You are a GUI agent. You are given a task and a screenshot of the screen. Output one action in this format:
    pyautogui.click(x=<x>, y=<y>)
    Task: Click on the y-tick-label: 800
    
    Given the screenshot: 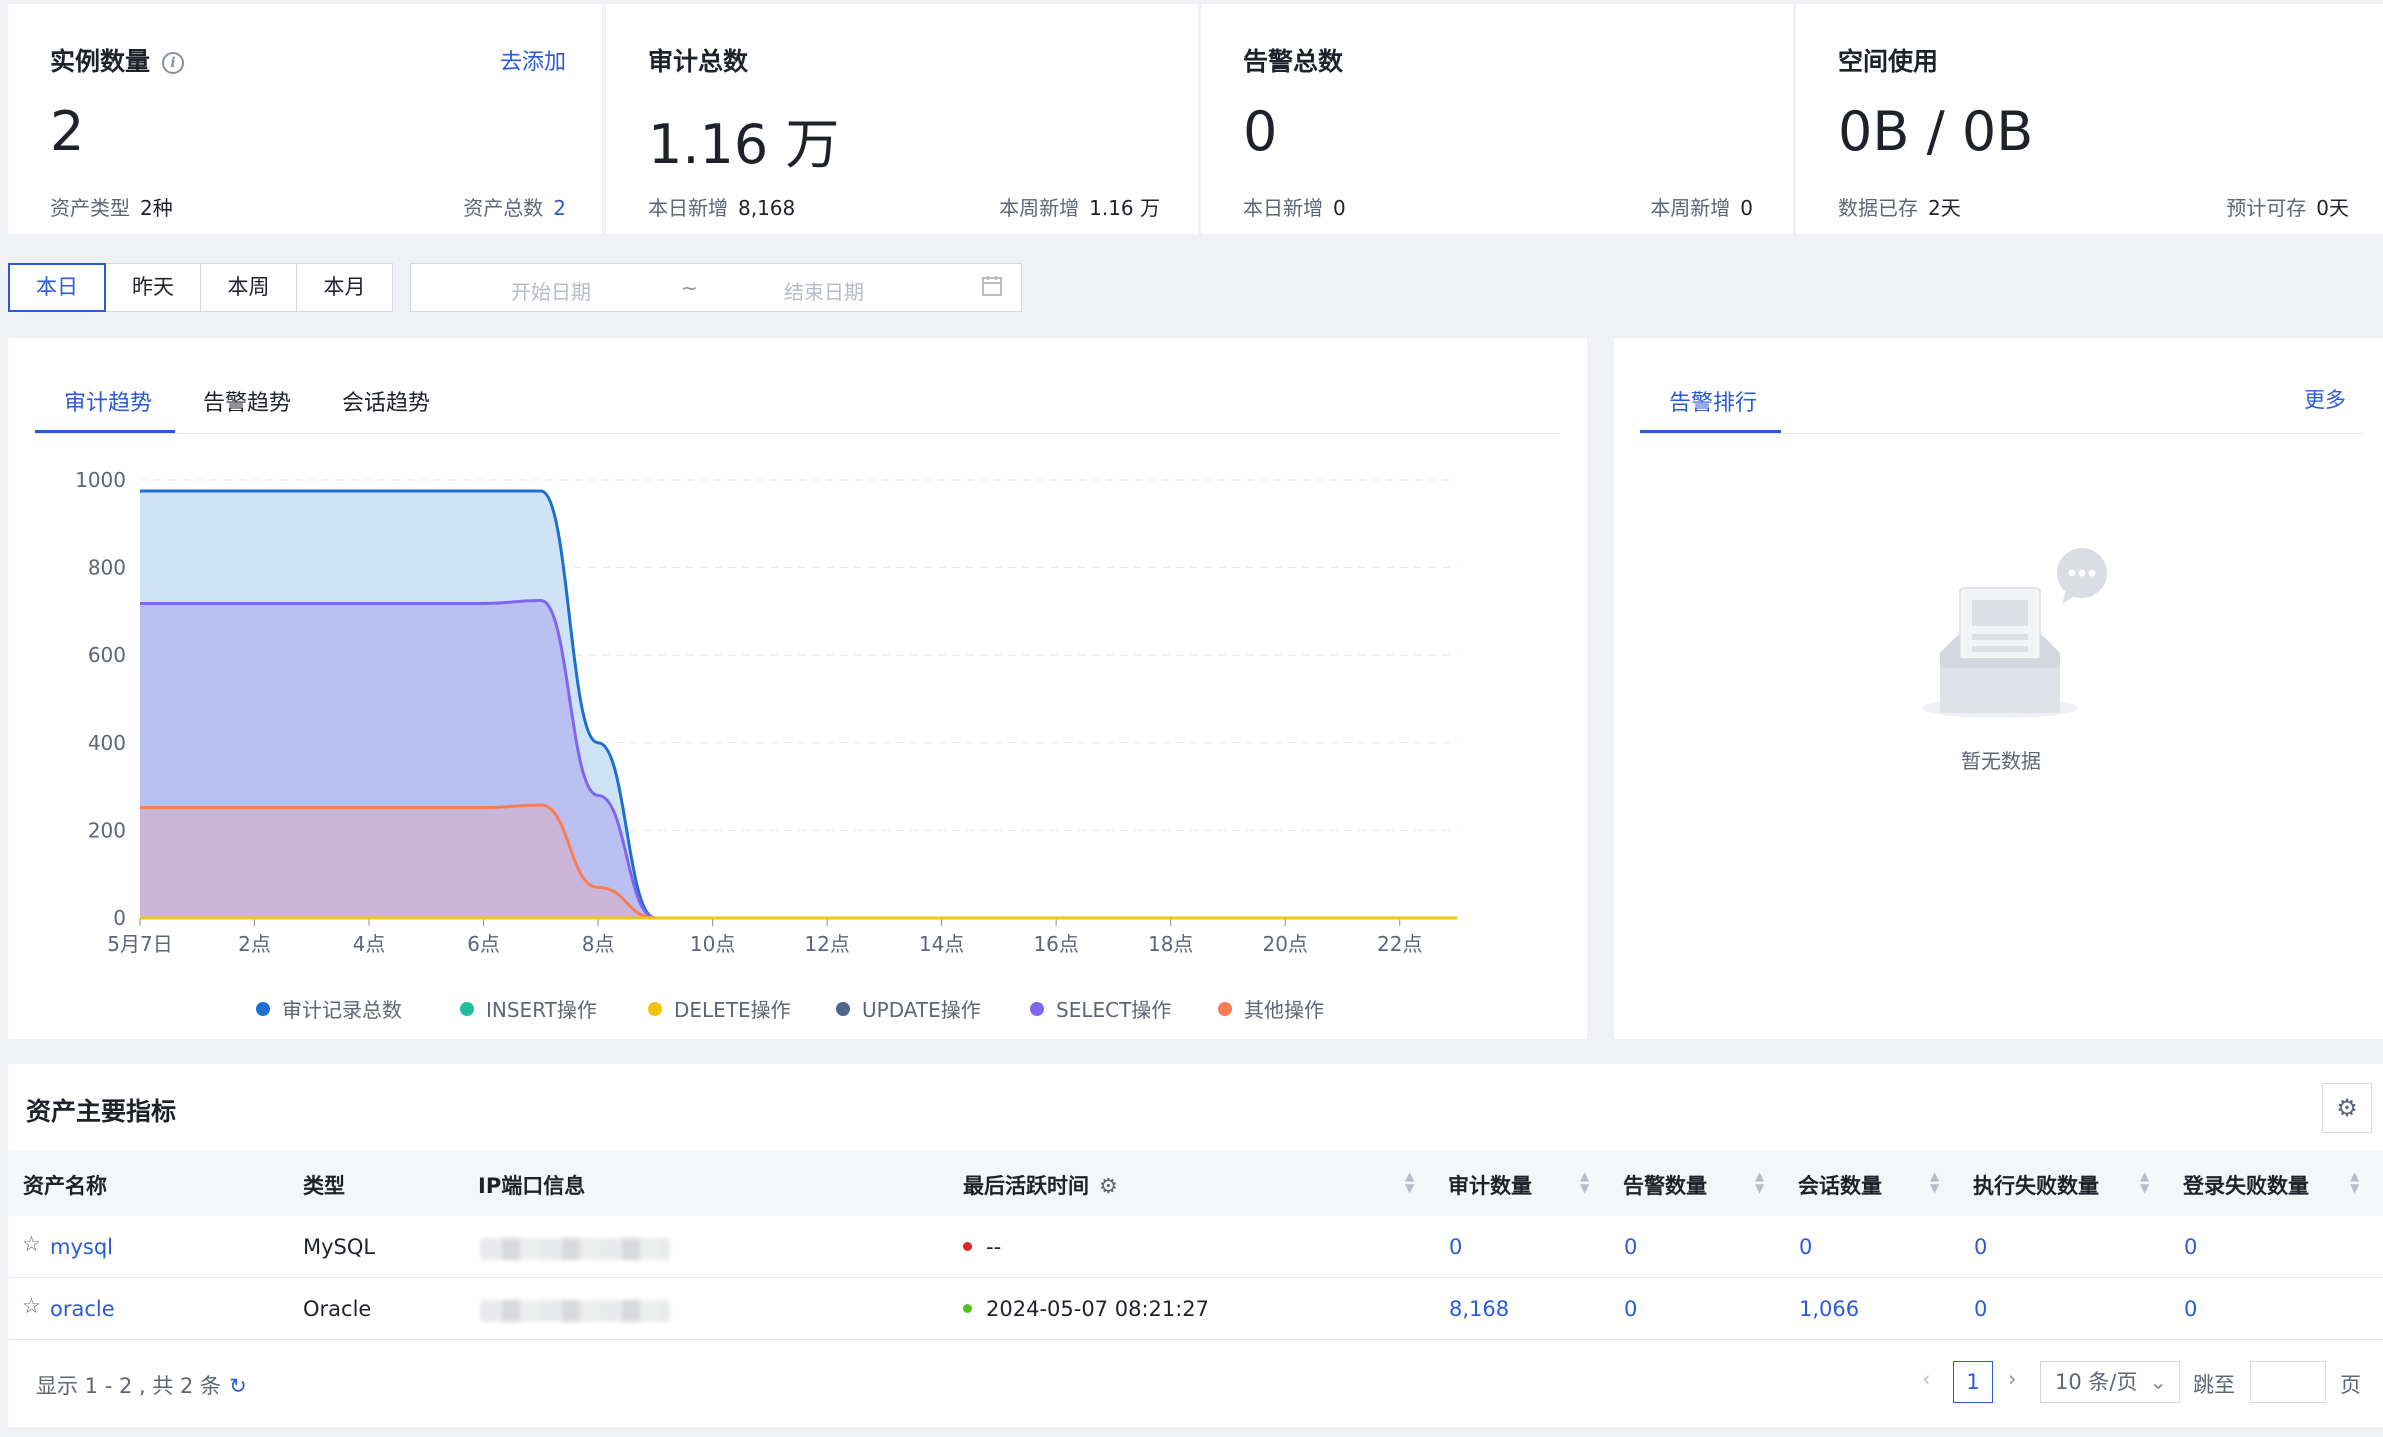 What is the action you would take?
    pyautogui.click(x=107, y=568)
    